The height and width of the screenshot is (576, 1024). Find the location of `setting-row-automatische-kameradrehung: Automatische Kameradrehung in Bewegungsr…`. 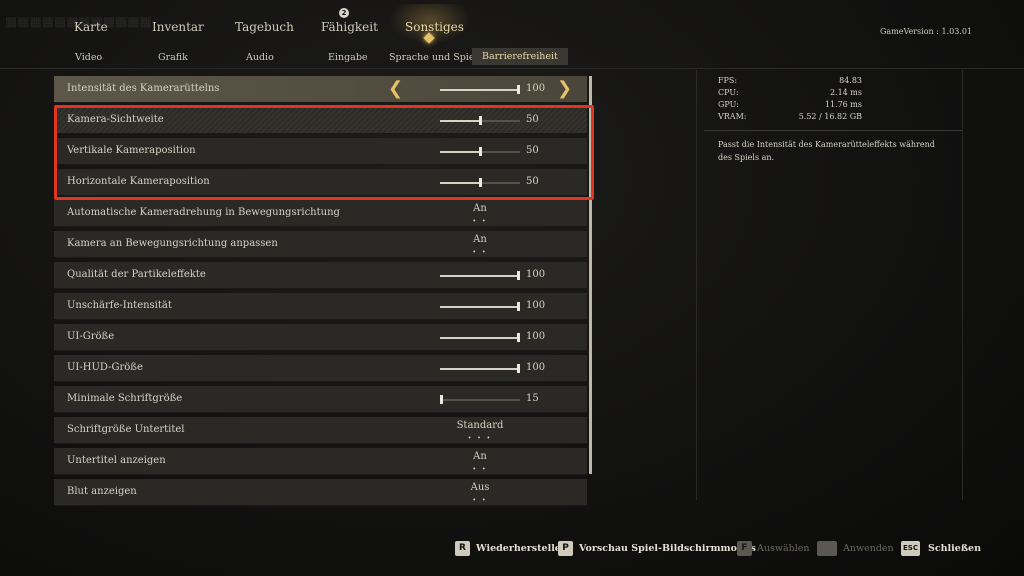

setting-row-automatische-kameradrehung: Automatische Kameradrehung in Bewegungsr… is located at coordinates (320, 213).